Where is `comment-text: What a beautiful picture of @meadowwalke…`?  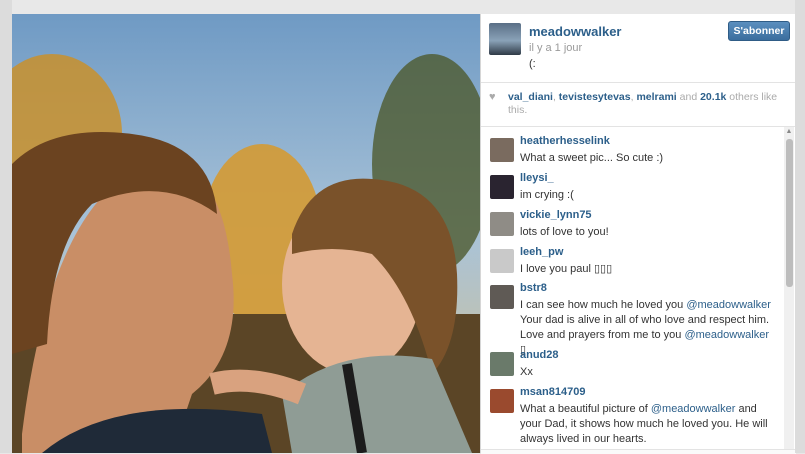
comment-text: What a beautiful picture of @meadowwalke… is located at coordinates (649, 424).